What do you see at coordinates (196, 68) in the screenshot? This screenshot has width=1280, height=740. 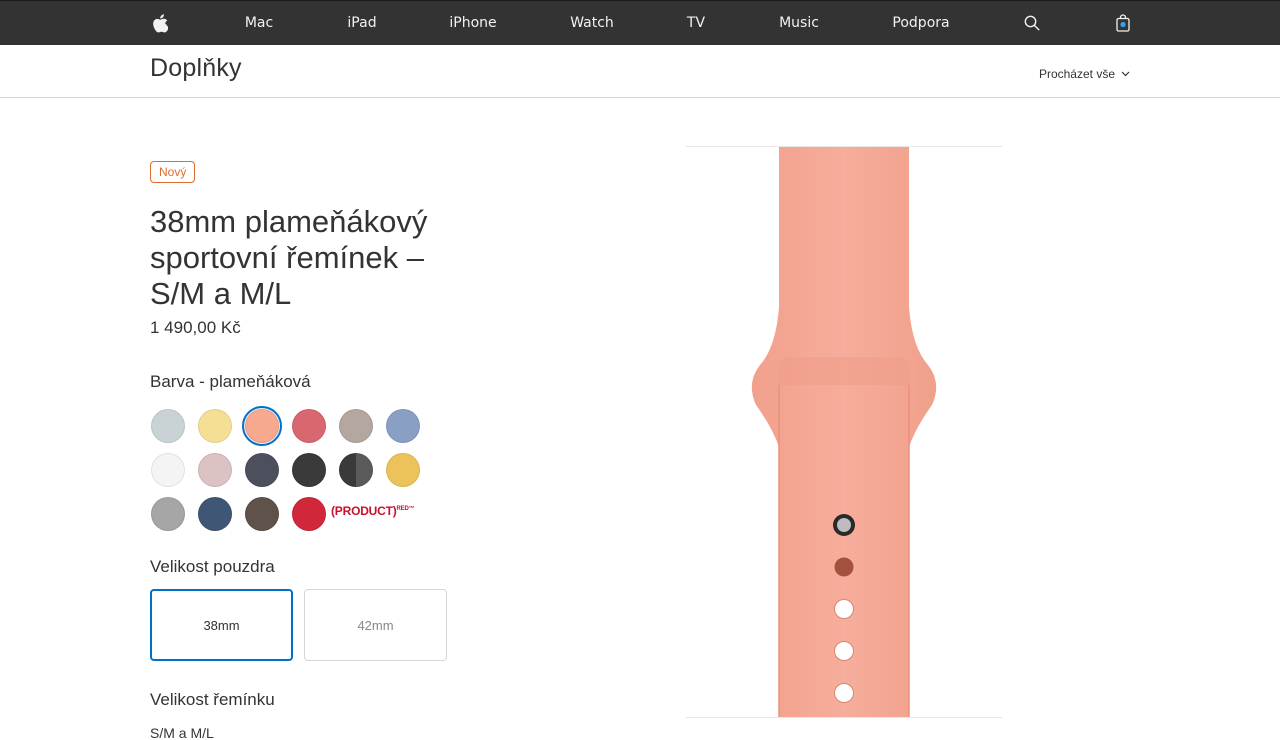 I see `page-title: Doplňky` at bounding box center [196, 68].